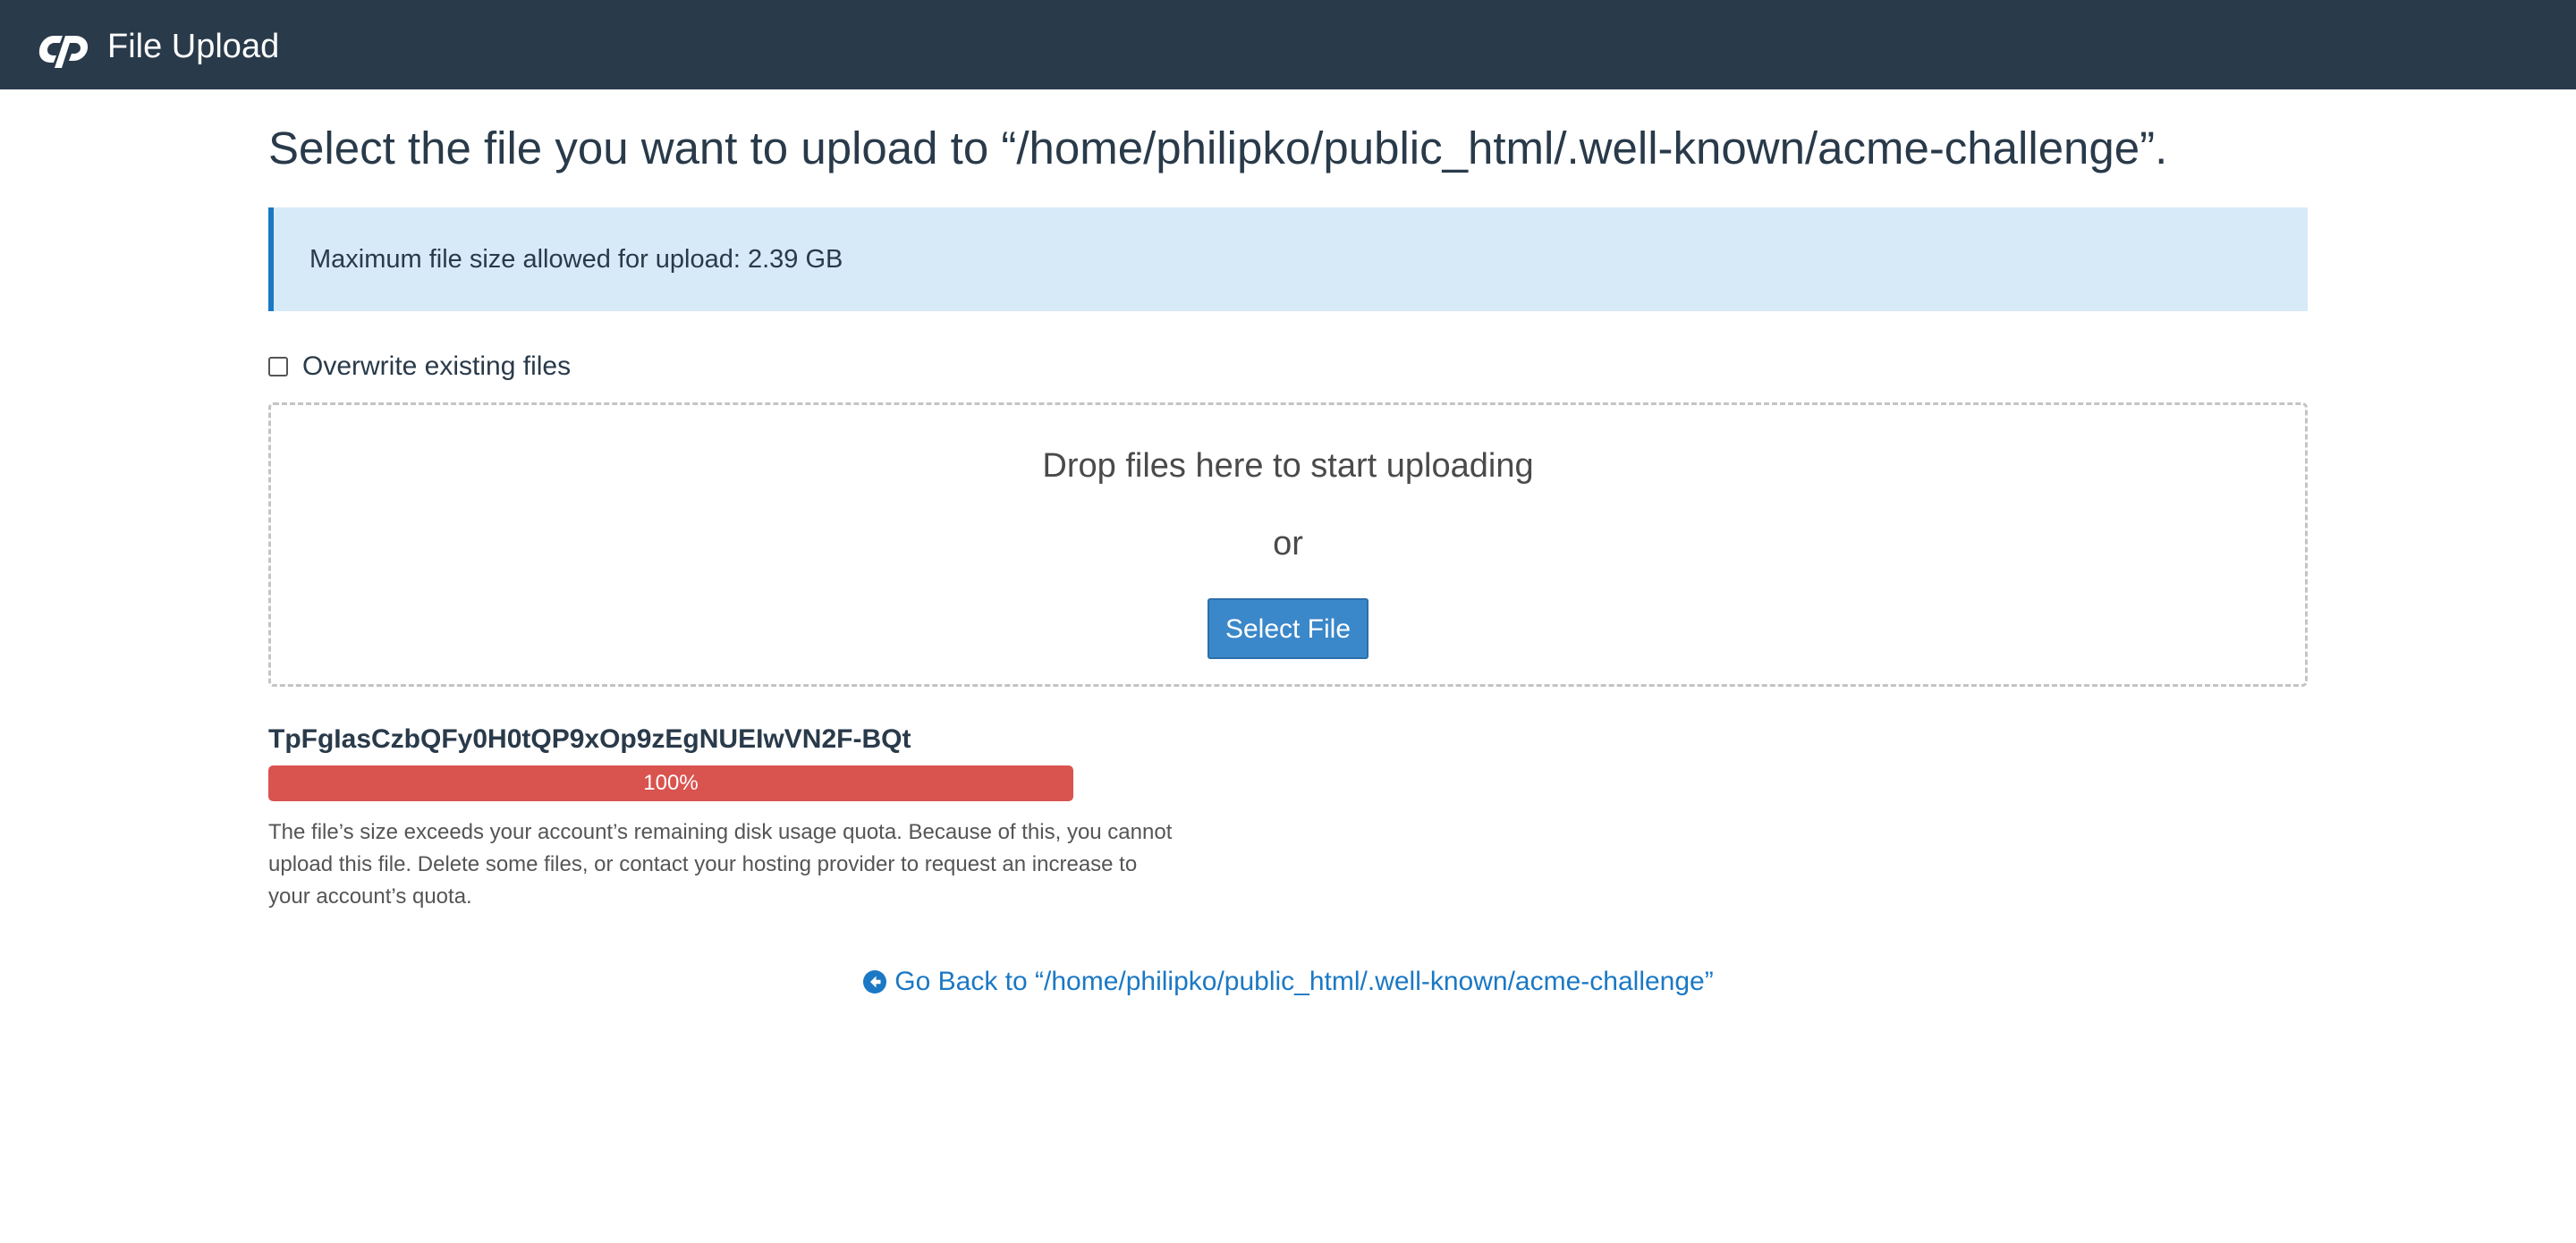  I want to click on top-header: File Upload, so click(1288, 44).